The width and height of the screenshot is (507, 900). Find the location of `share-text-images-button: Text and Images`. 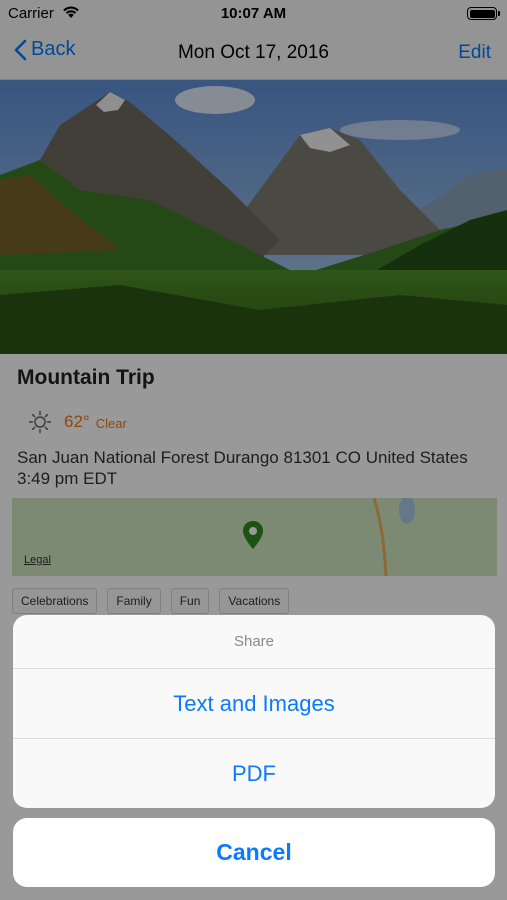

share-text-images-button: Text and Images is located at coordinates (254, 704).